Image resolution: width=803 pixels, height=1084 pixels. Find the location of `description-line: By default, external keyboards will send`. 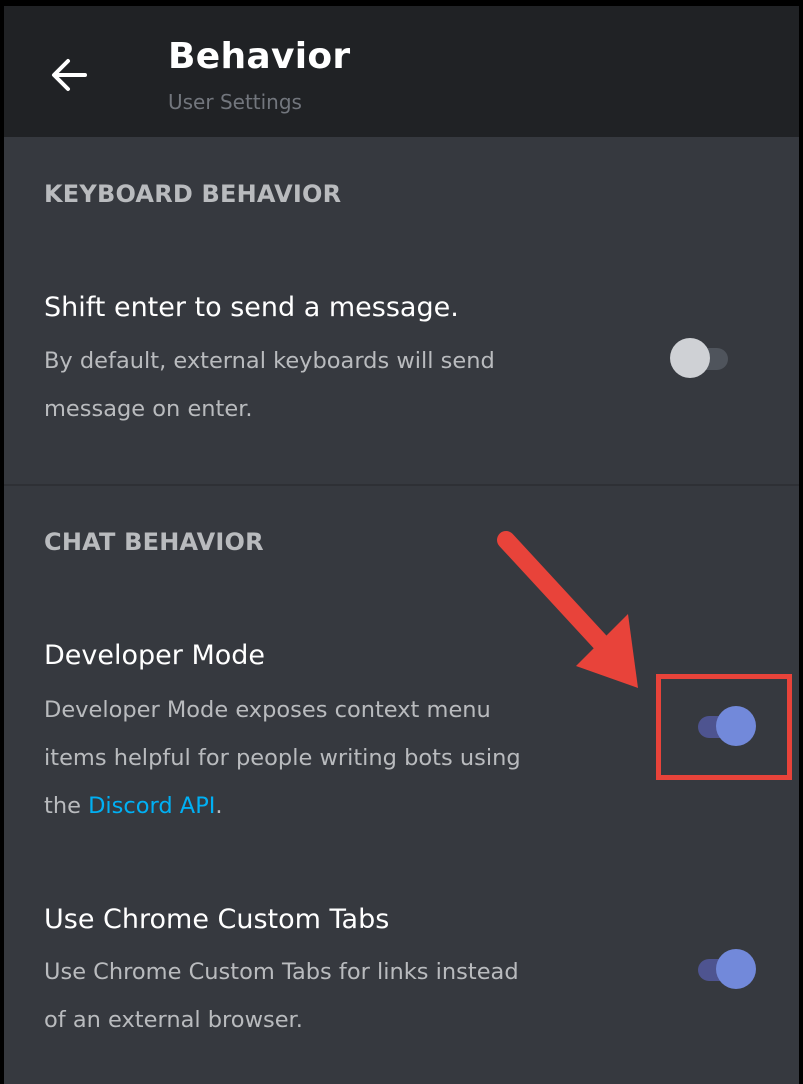

description-line: By default, external keyboards will send is located at coordinates (269, 361).